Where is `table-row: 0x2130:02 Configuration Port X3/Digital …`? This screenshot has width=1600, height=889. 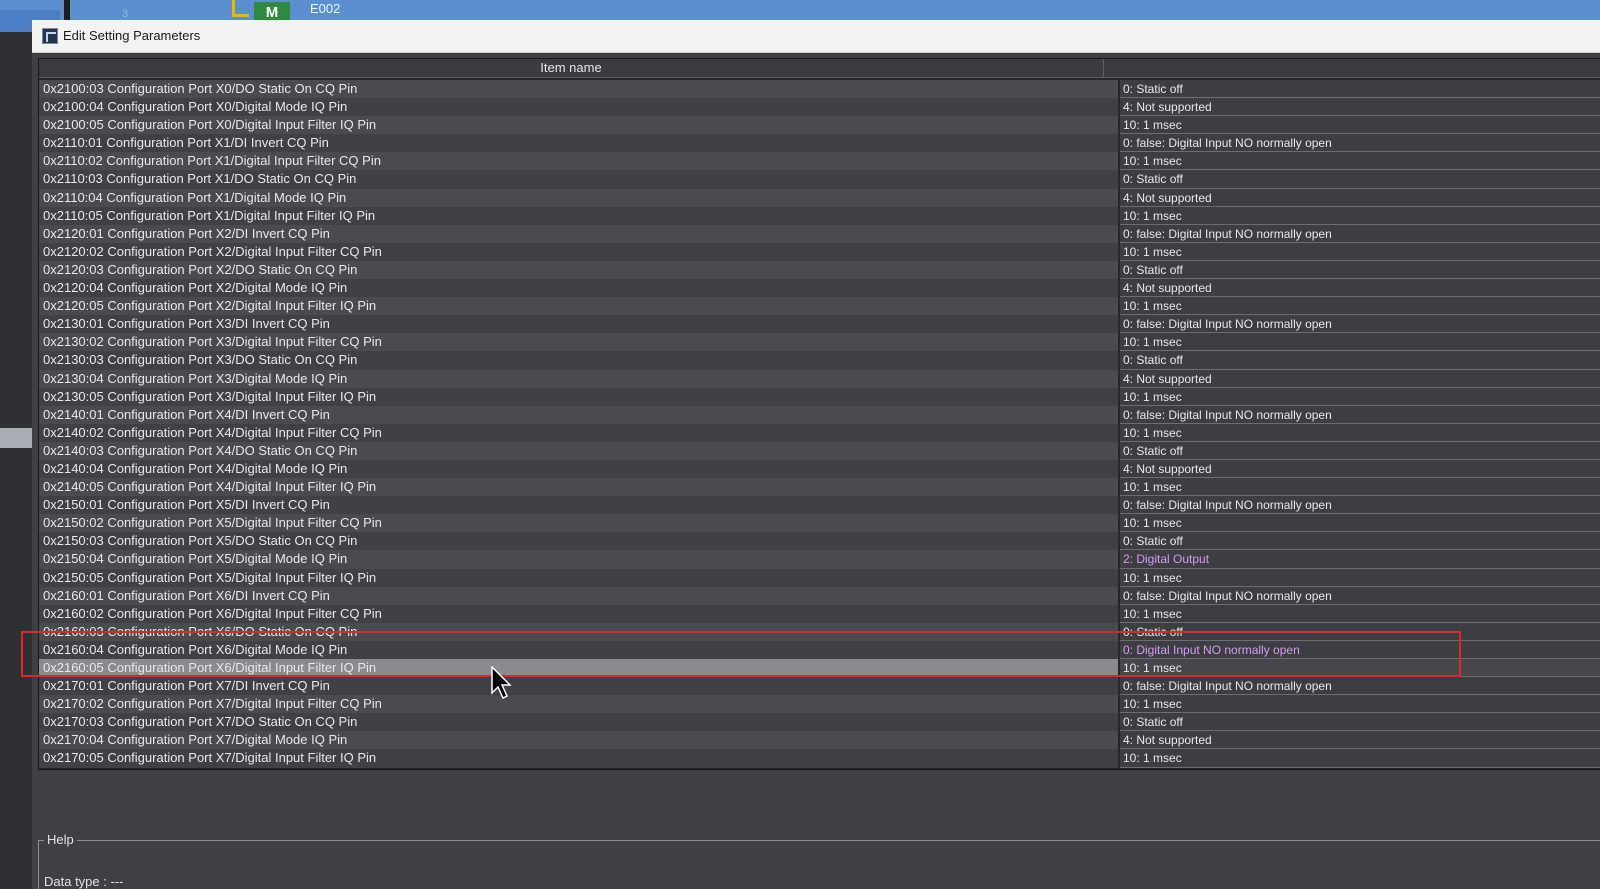
table-row: 0x2130:02 Configuration Port X3/Digital … is located at coordinates (819, 342).